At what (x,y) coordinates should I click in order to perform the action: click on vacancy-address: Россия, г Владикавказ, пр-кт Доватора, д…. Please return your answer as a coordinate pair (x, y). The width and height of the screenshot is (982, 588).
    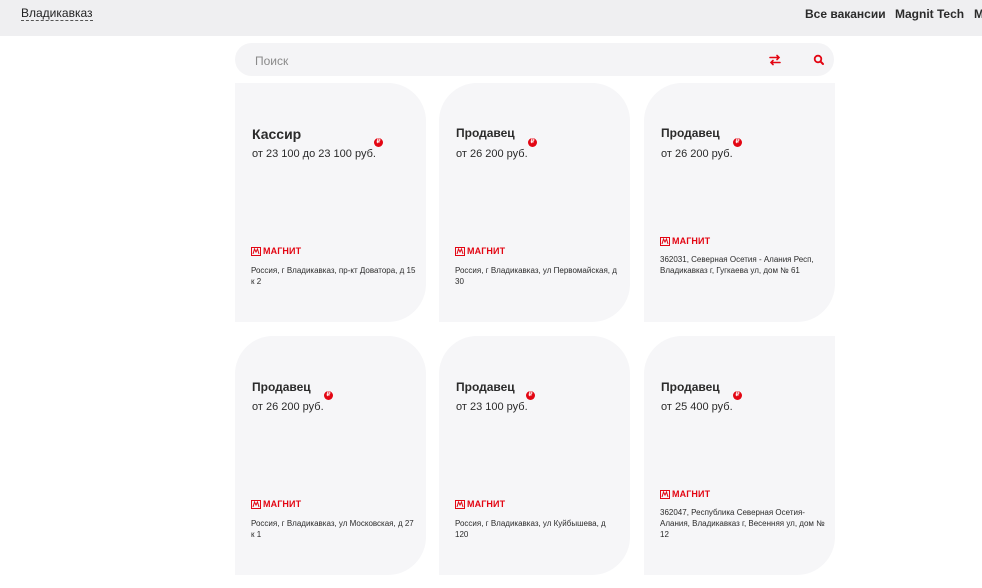
    Looking at the image, I should click on (333, 276).